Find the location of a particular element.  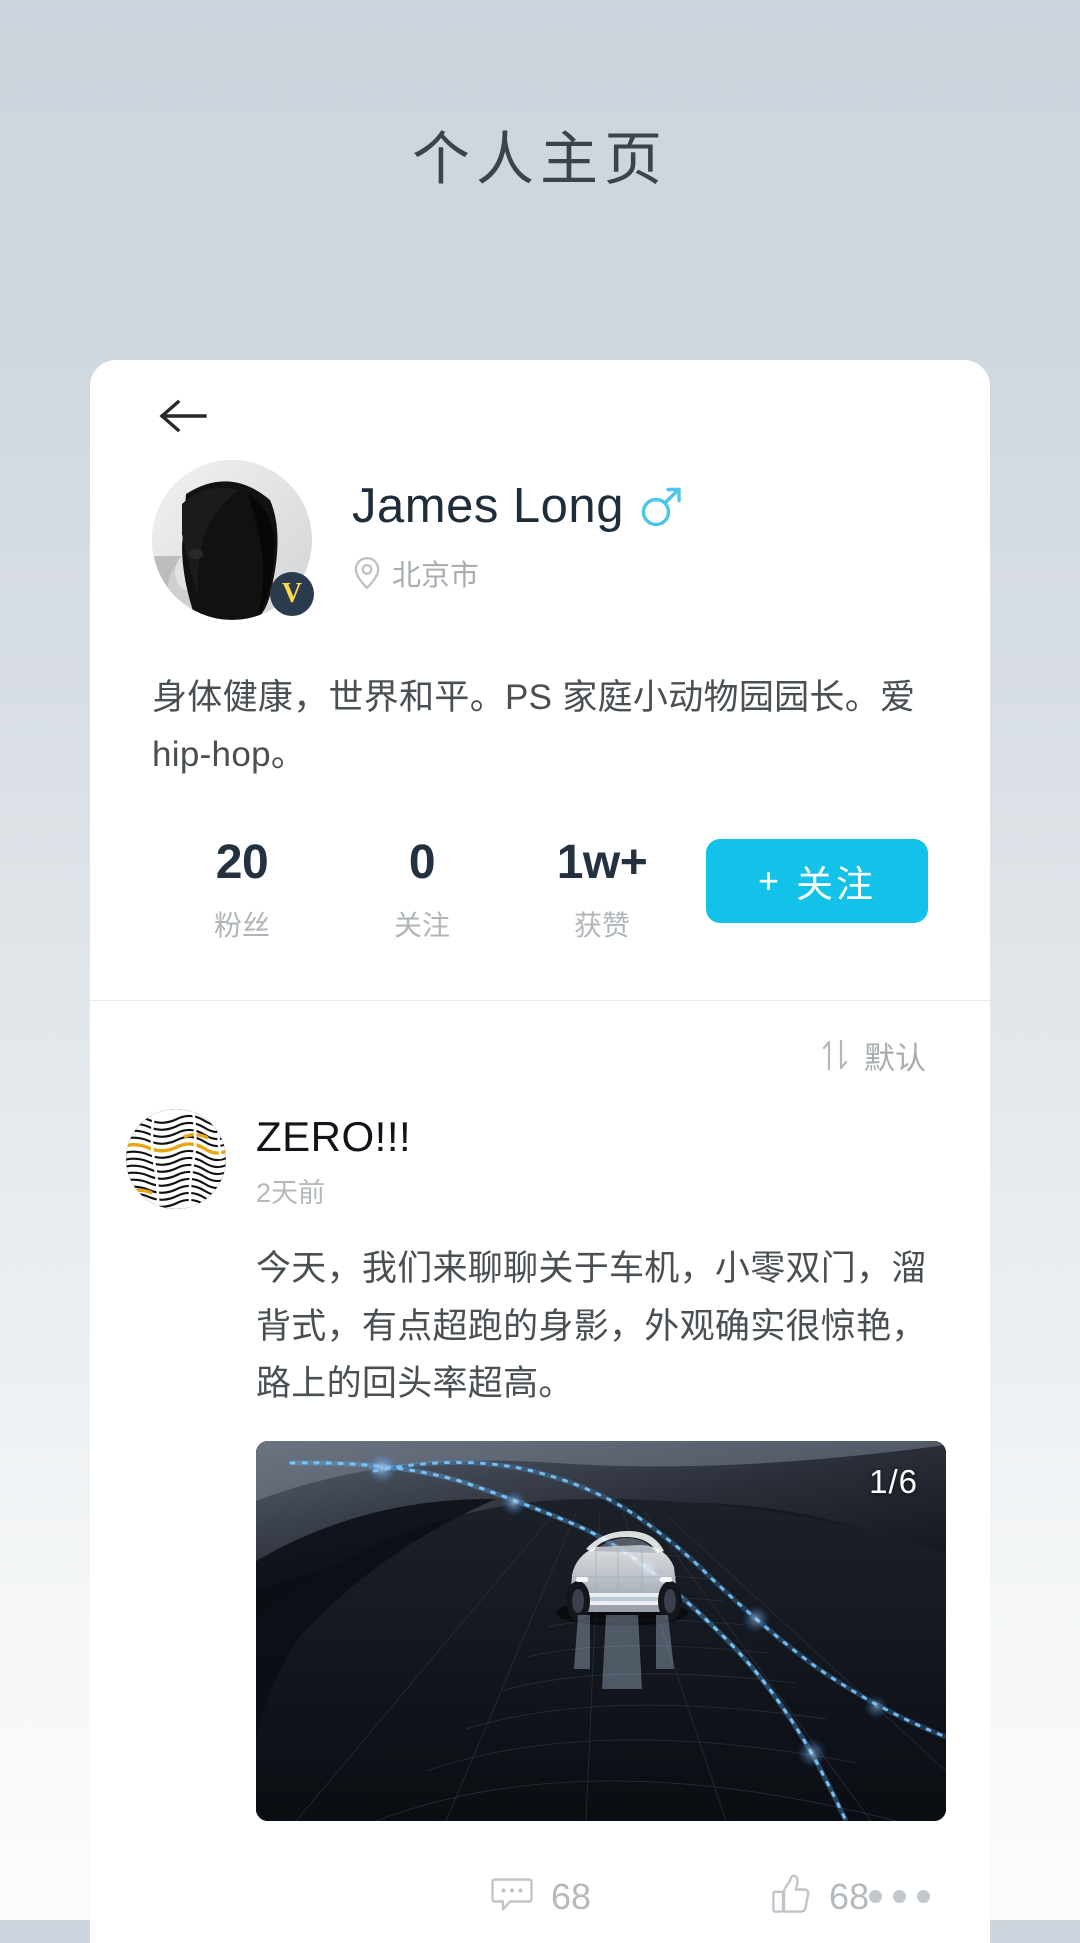

follow-button-label: 关注 is located at coordinates (836, 885).